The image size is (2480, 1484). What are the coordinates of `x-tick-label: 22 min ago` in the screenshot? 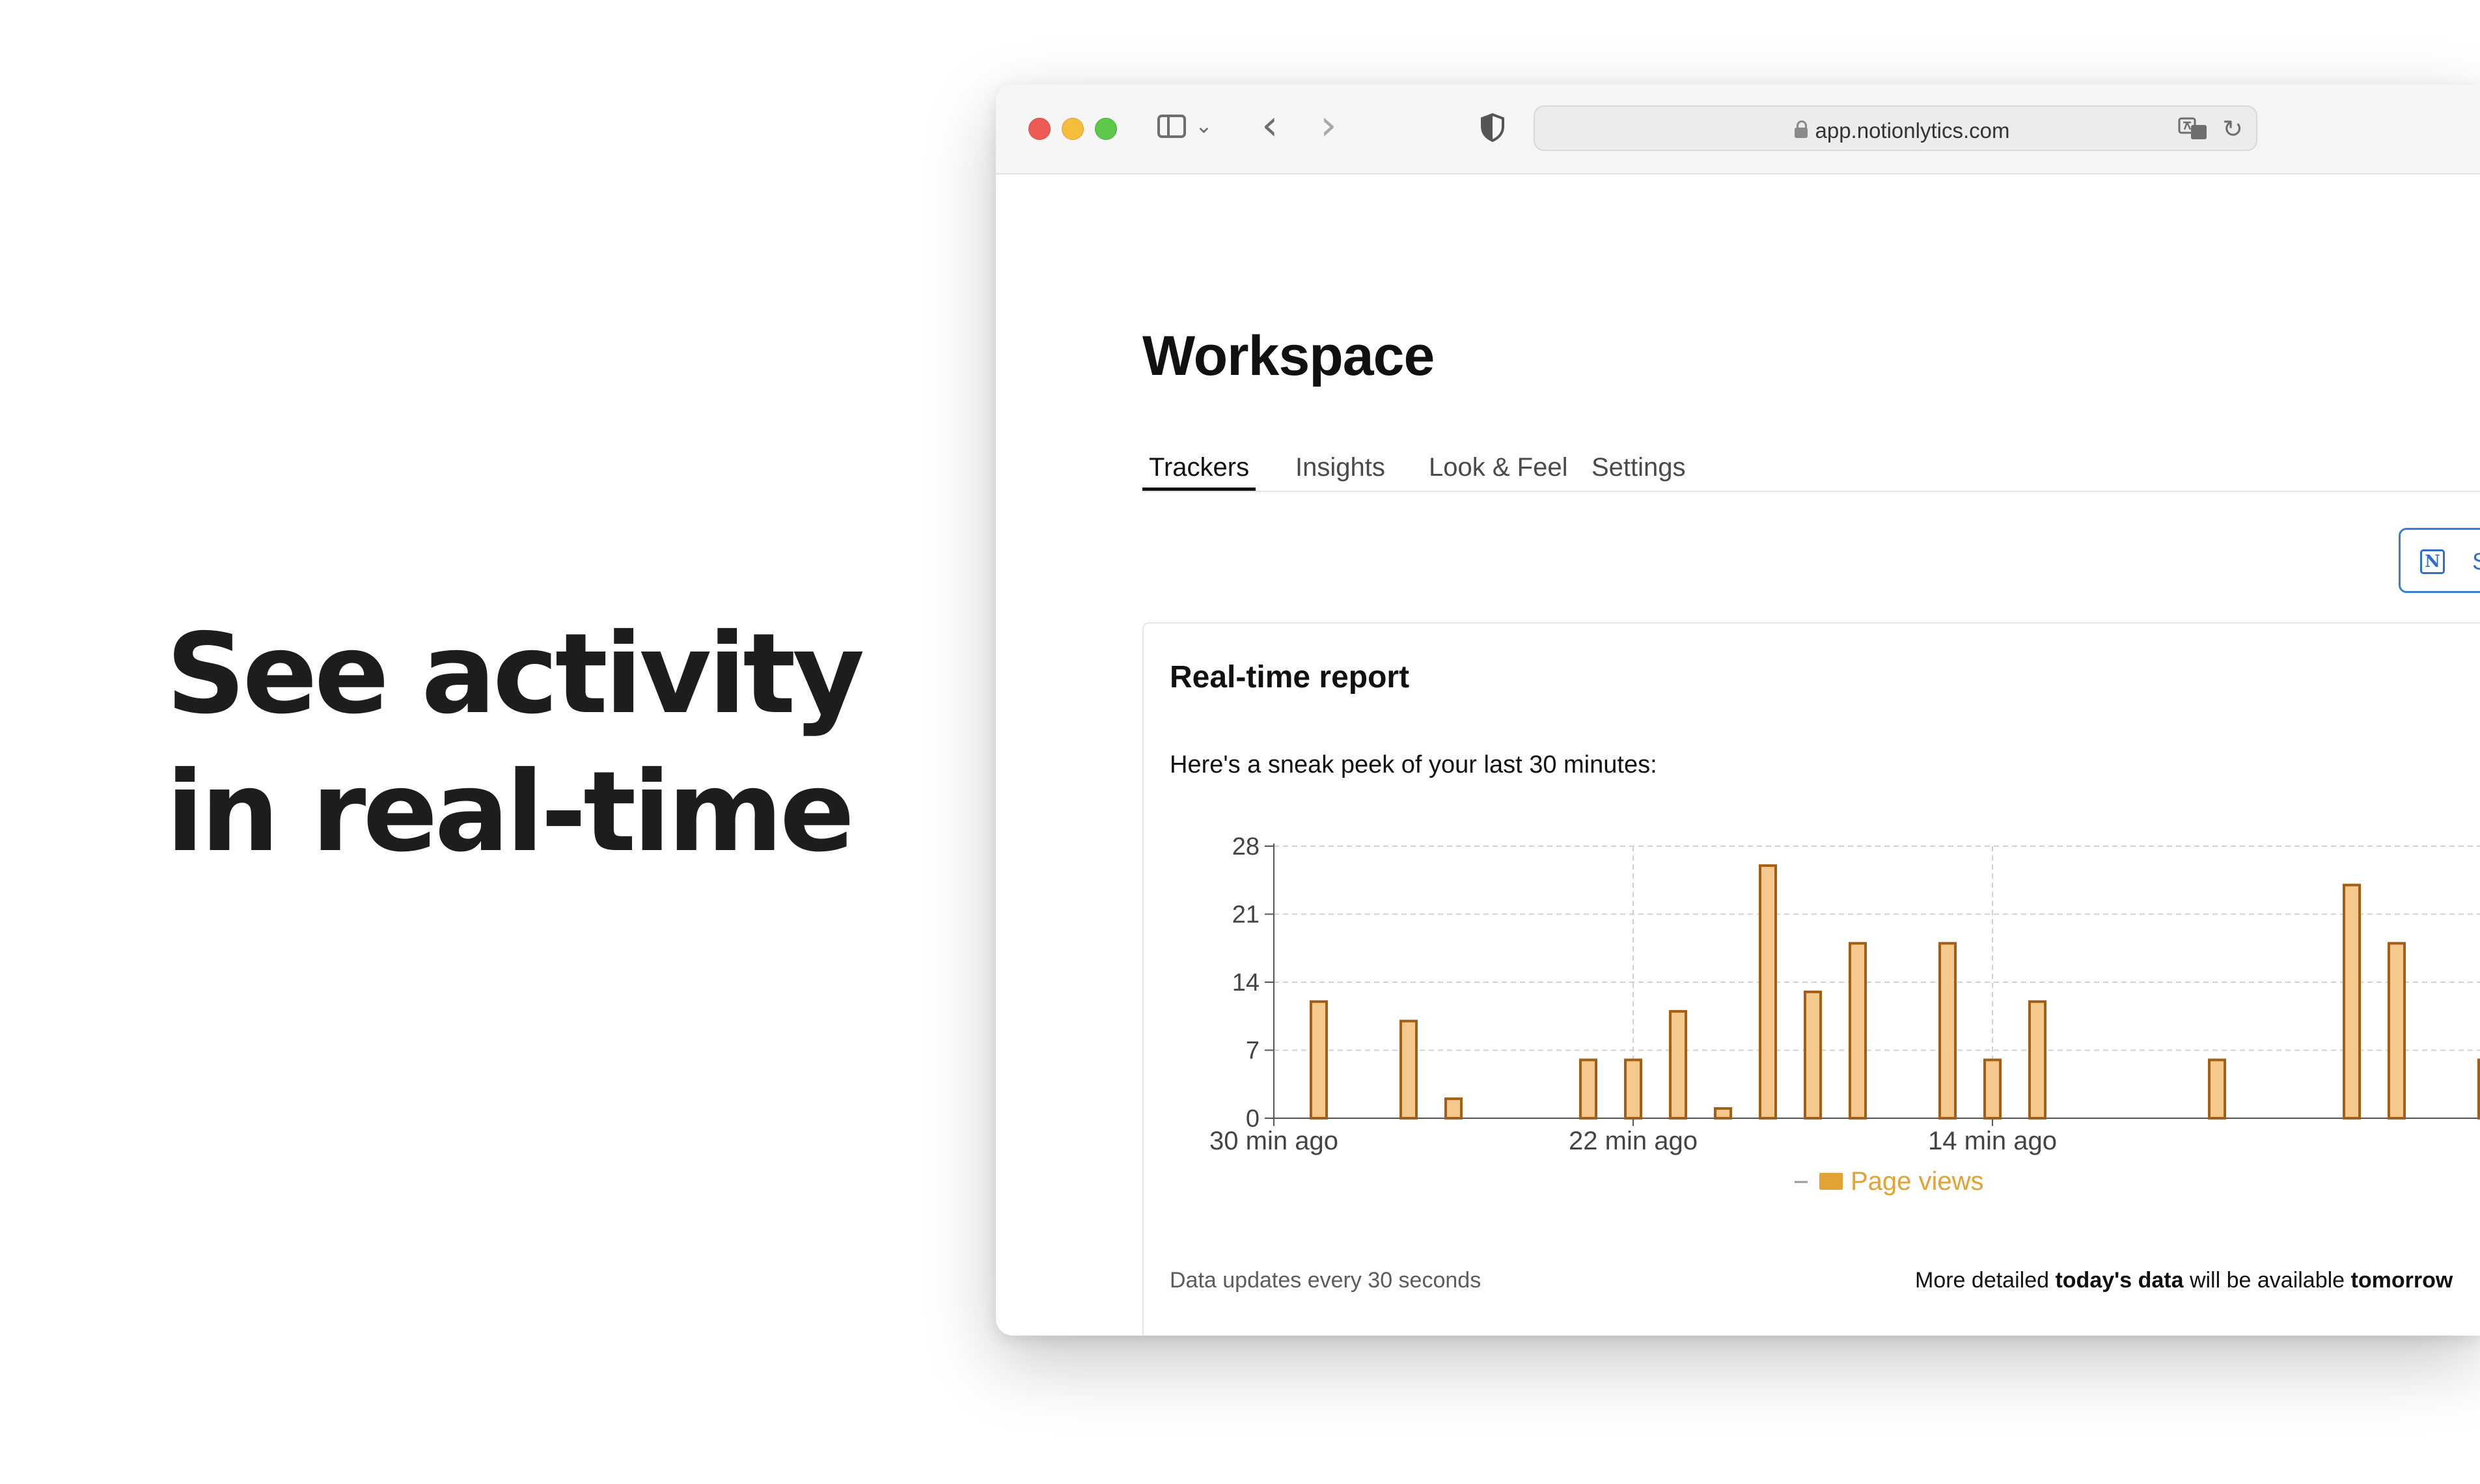 It's located at (1633, 1141).